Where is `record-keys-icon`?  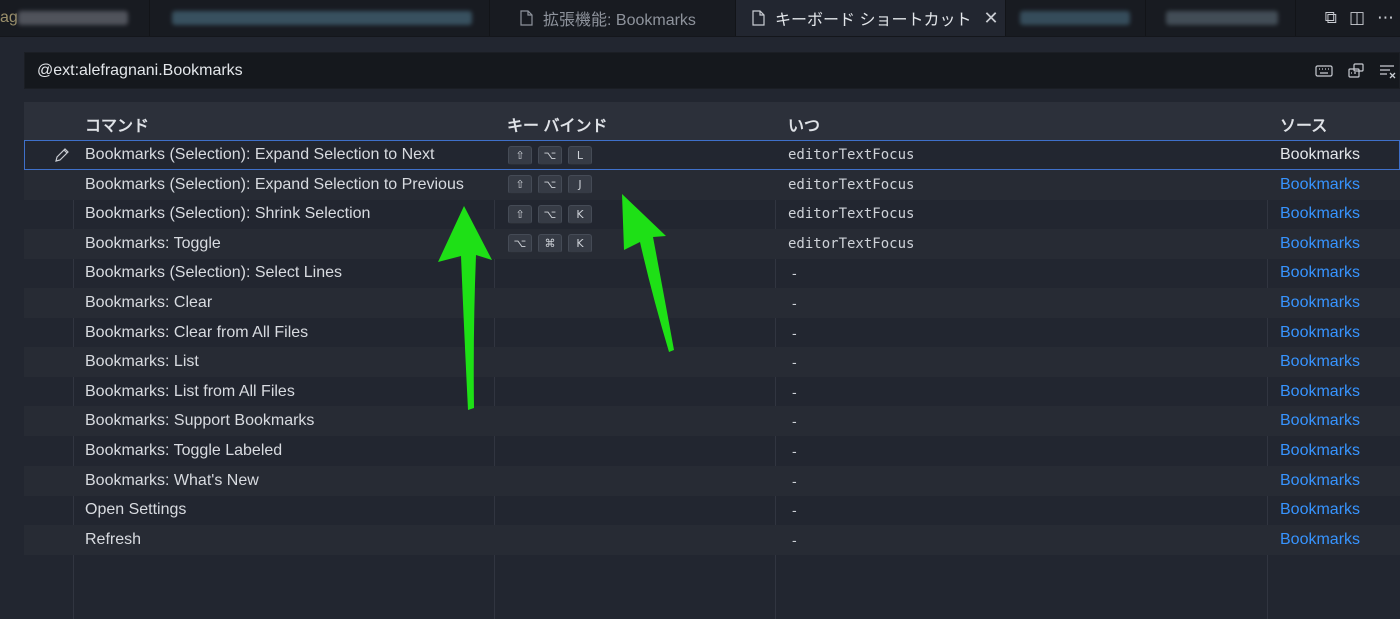
record-keys-icon is located at coordinates (1324, 71).